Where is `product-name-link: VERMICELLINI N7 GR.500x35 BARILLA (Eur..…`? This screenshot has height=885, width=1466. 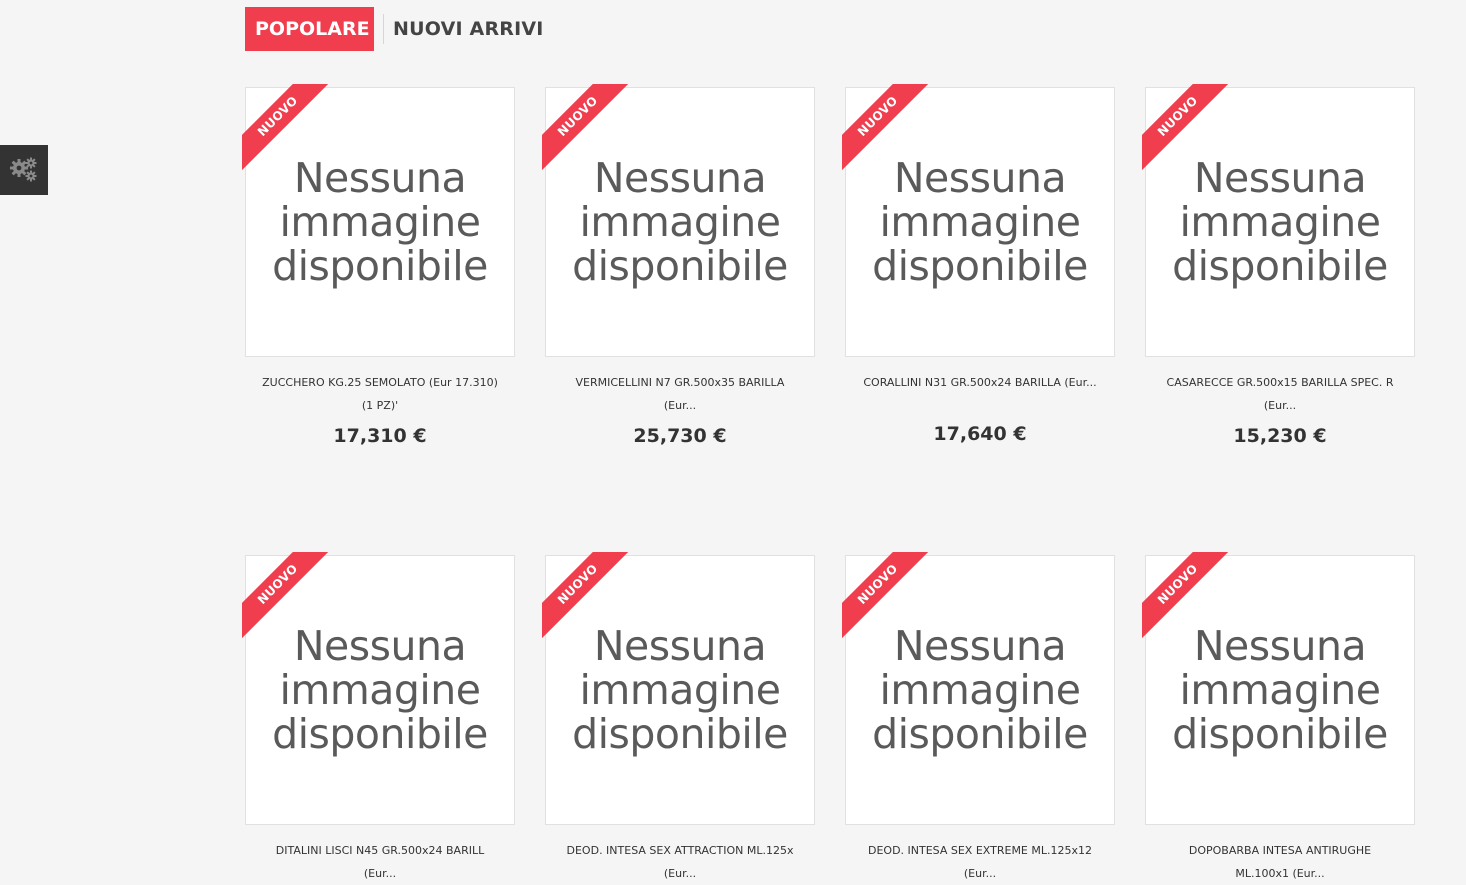 product-name-link: VERMICELLINI N7 GR.500x35 BARILLA (Eur..… is located at coordinates (680, 394).